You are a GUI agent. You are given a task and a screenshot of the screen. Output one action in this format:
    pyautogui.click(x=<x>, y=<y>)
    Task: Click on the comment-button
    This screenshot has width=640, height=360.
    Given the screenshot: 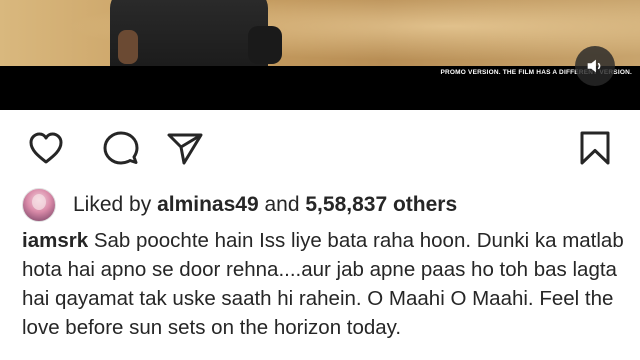 What is the action you would take?
    pyautogui.click(x=121, y=148)
    